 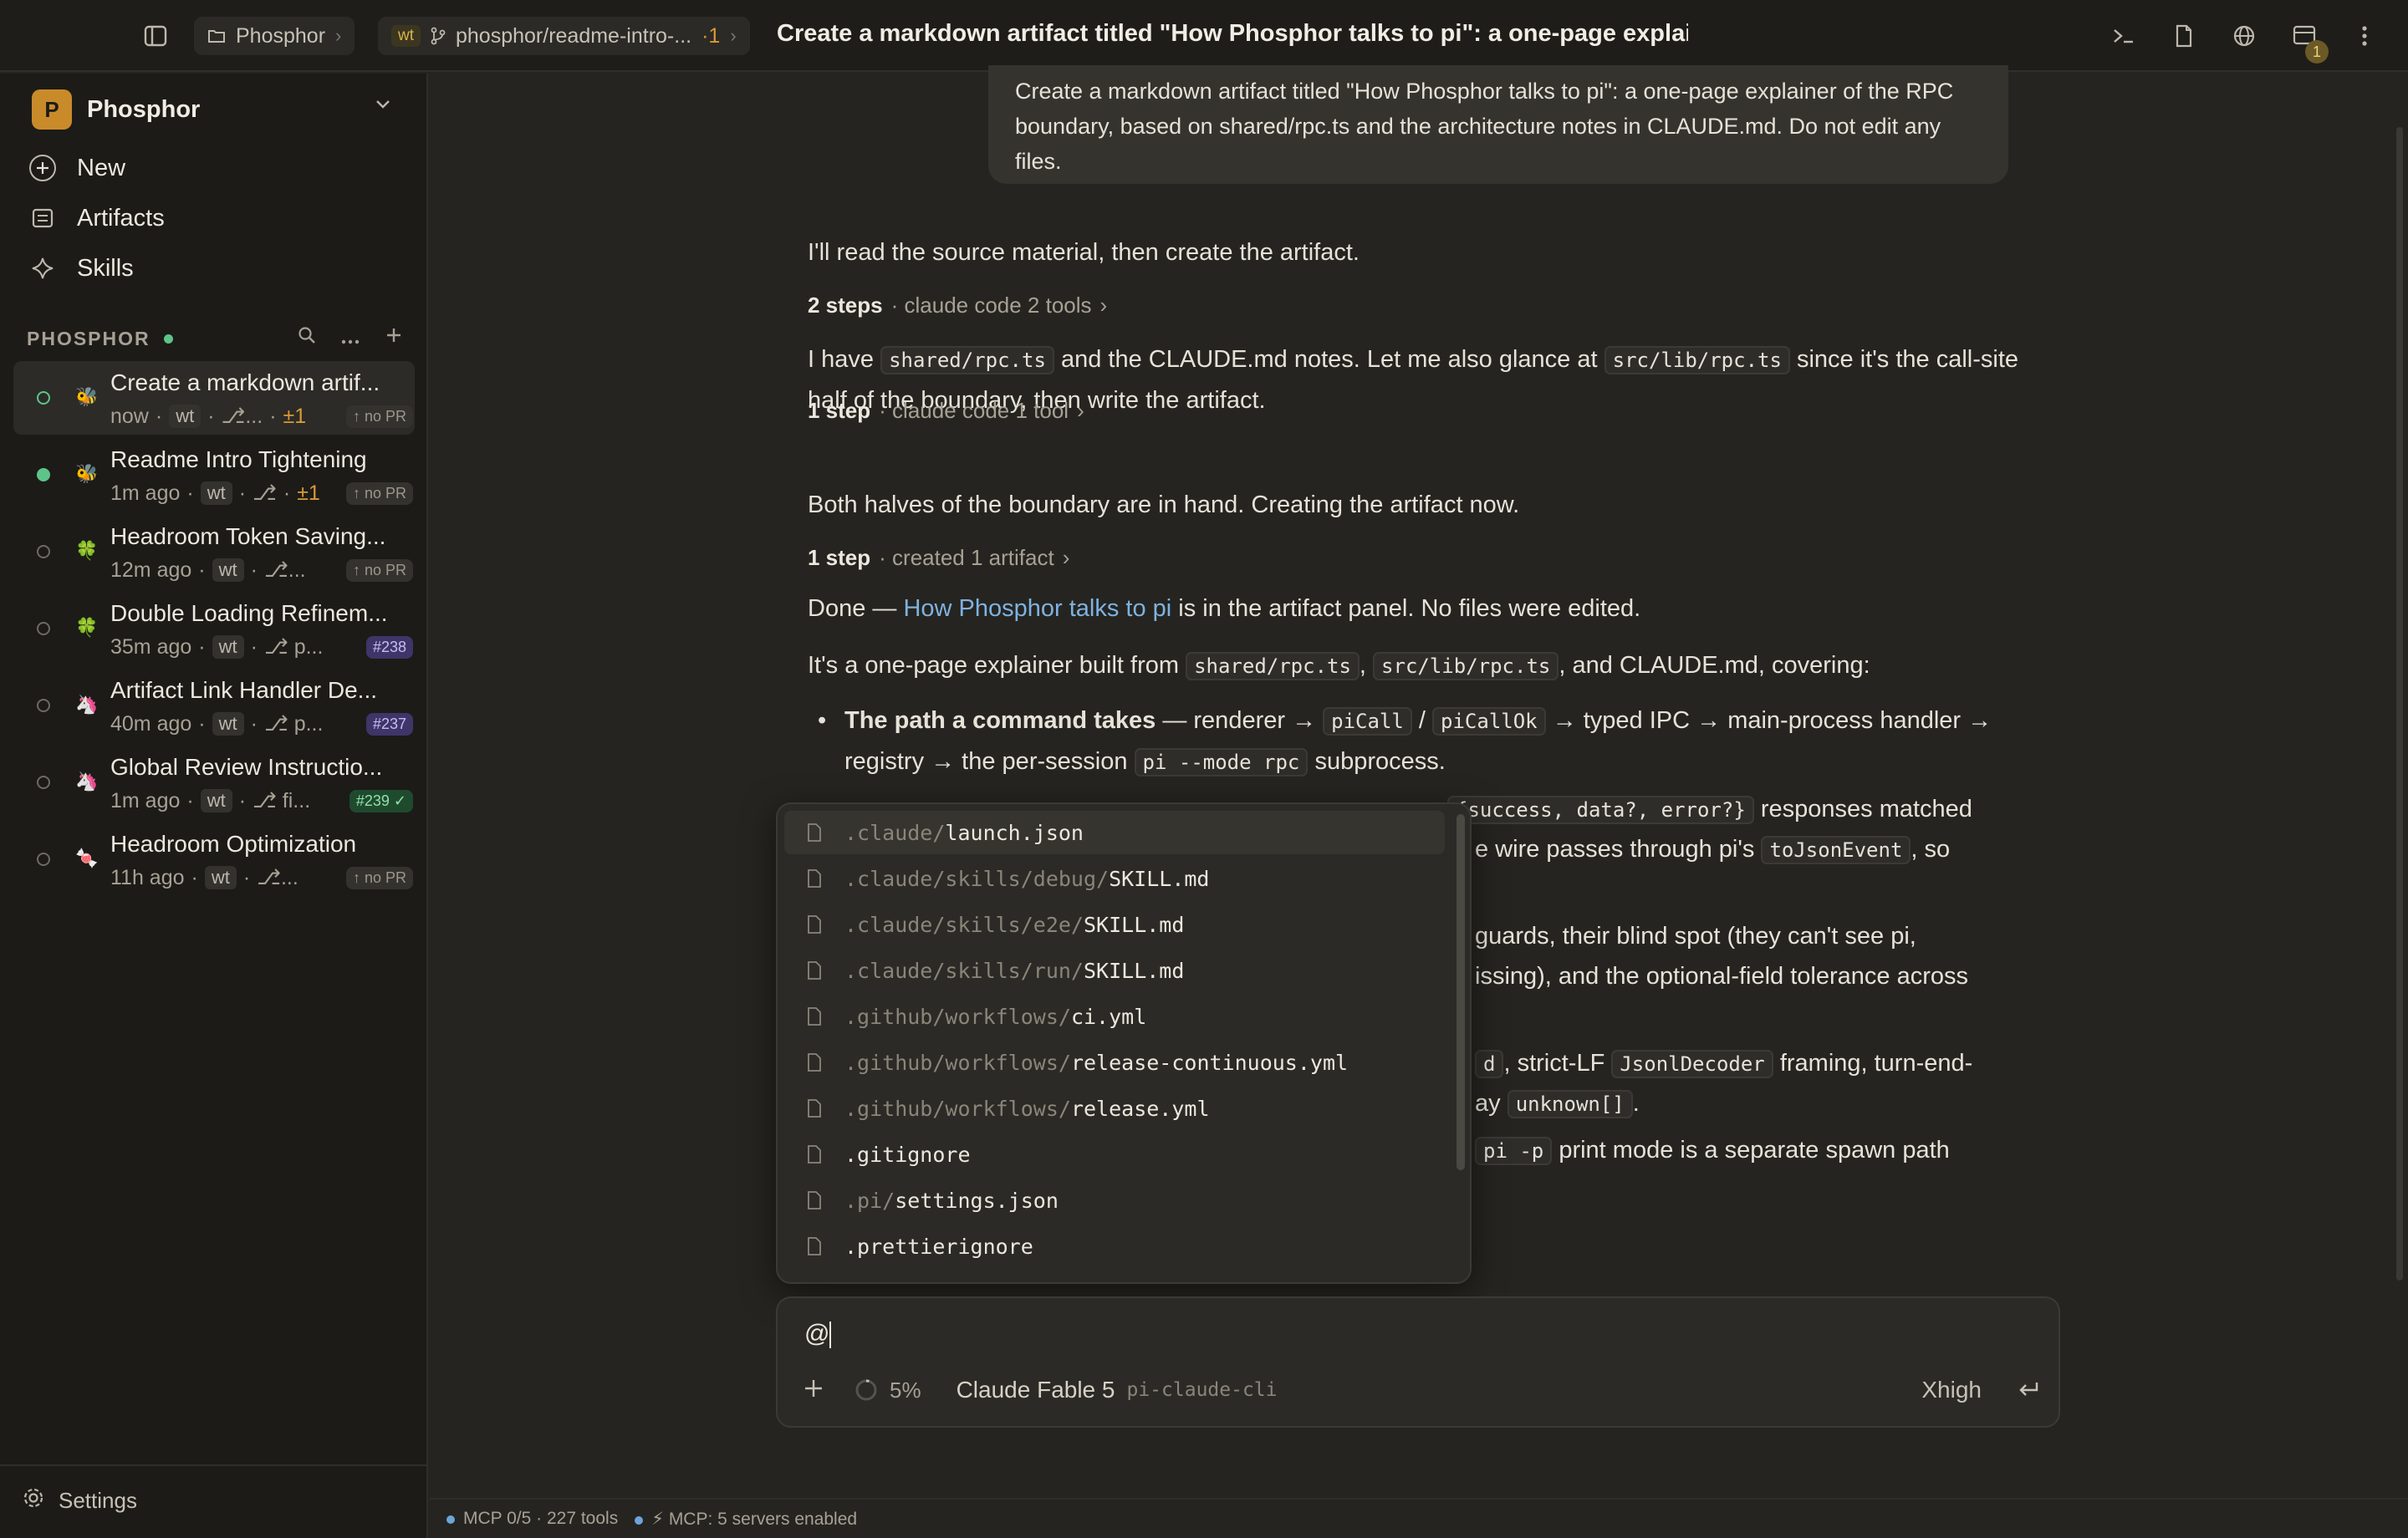 What do you see at coordinates (957, 305) in the screenshot?
I see `steps-toggle: 2 steps · claude code 2 tools ›` at bounding box center [957, 305].